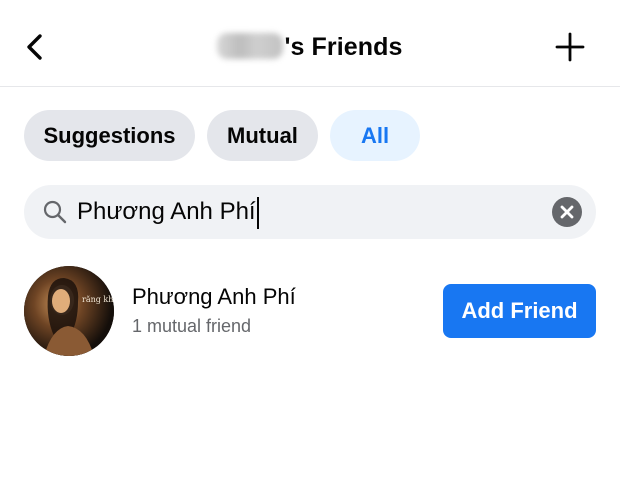 The height and width of the screenshot is (483, 620). I want to click on mutual-friends-count: 1 mutual friend, so click(192, 326).